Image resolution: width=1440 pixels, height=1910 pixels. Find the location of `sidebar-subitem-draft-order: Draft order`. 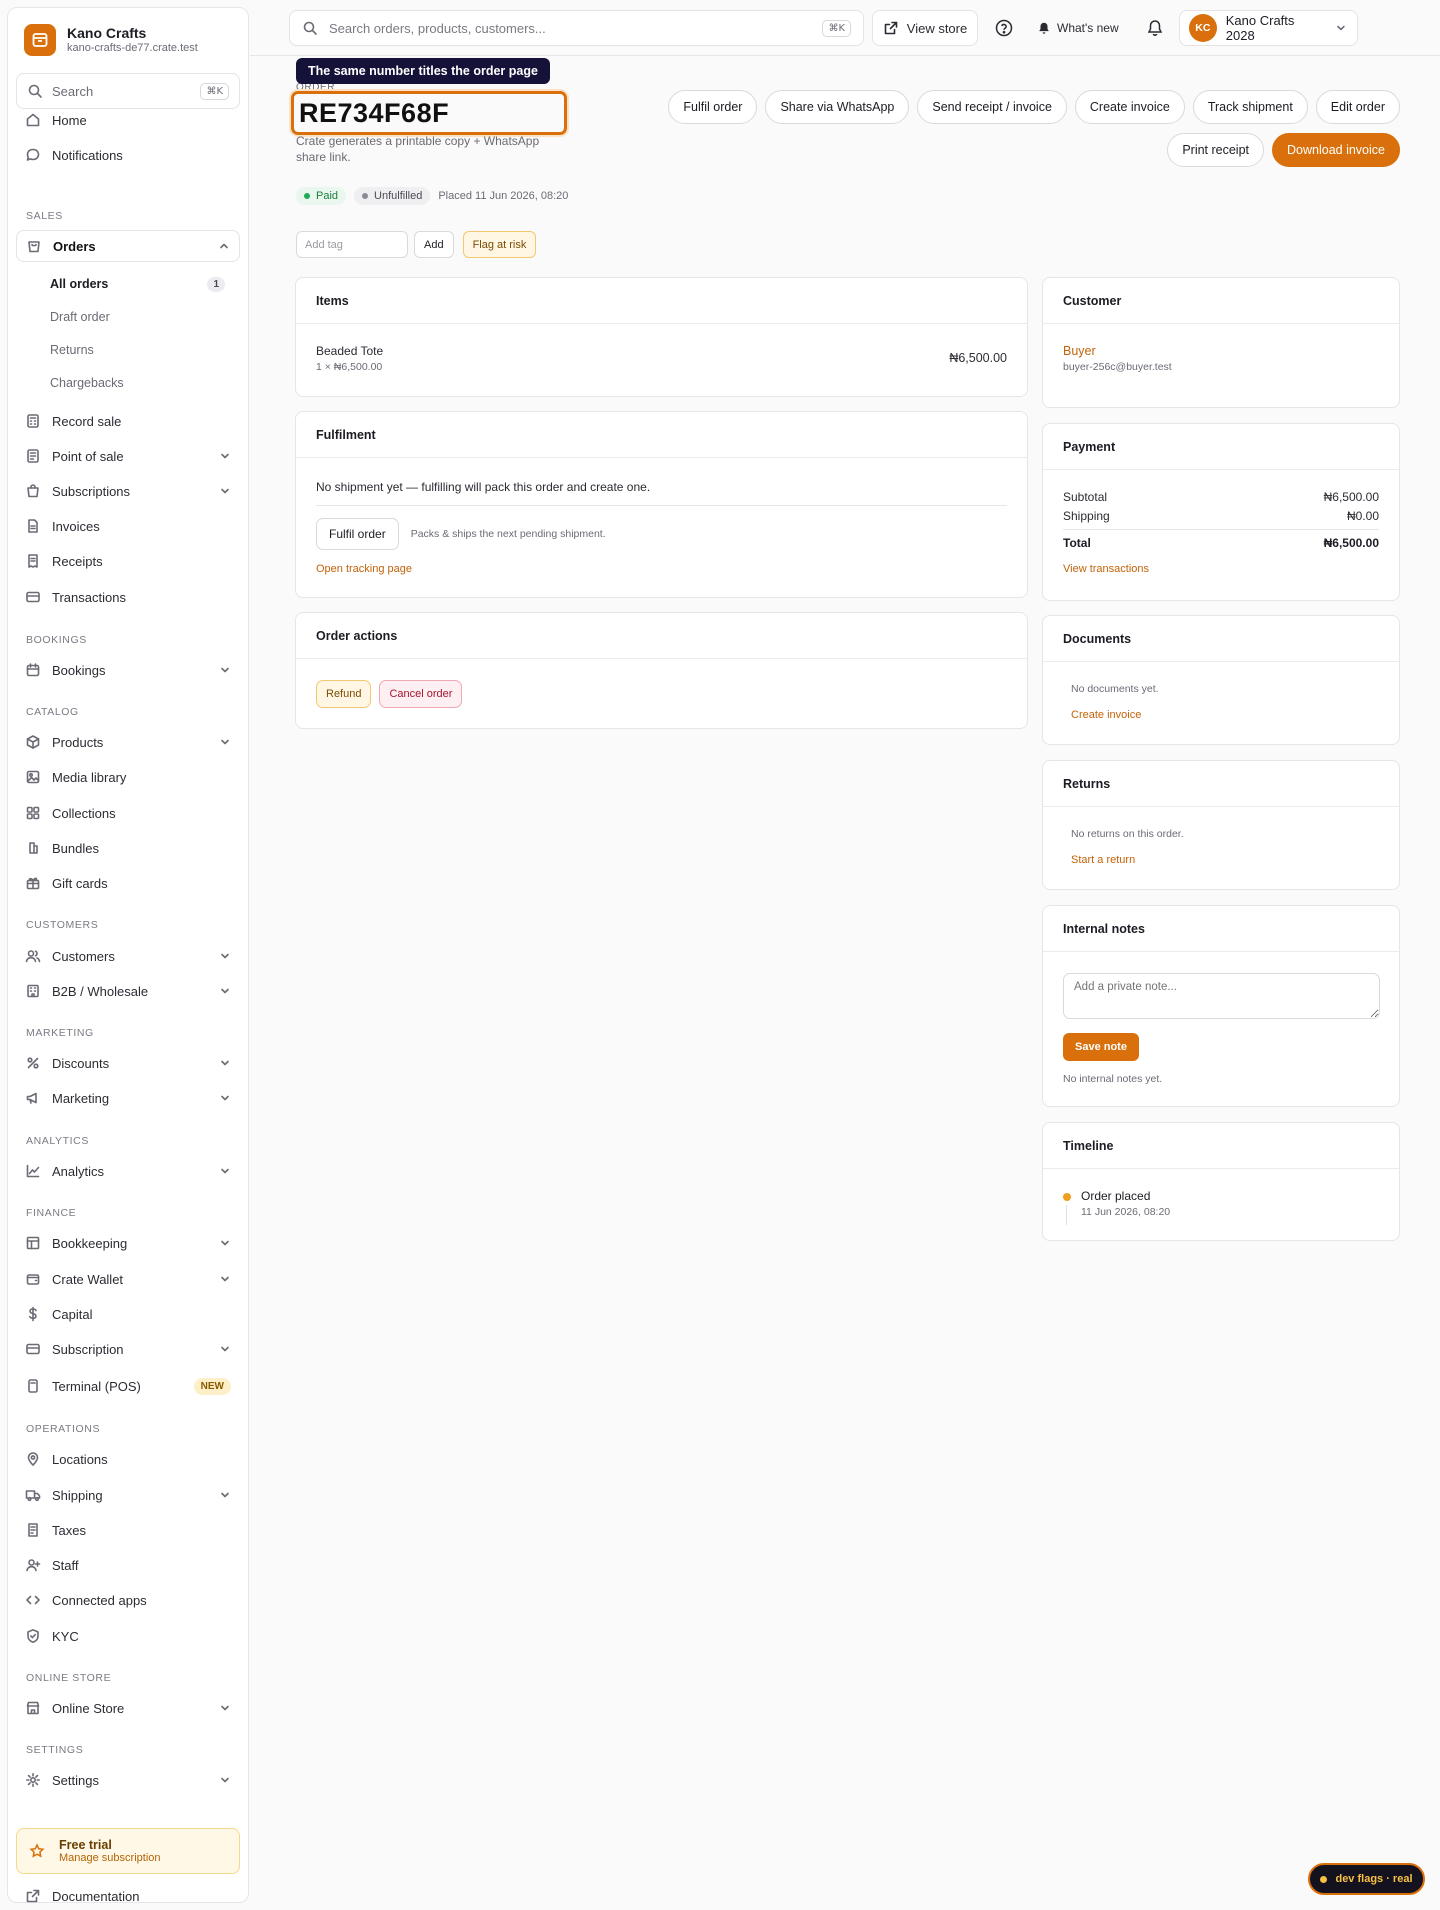

sidebar-subitem-draft-order: Draft order is located at coordinates (140, 317).